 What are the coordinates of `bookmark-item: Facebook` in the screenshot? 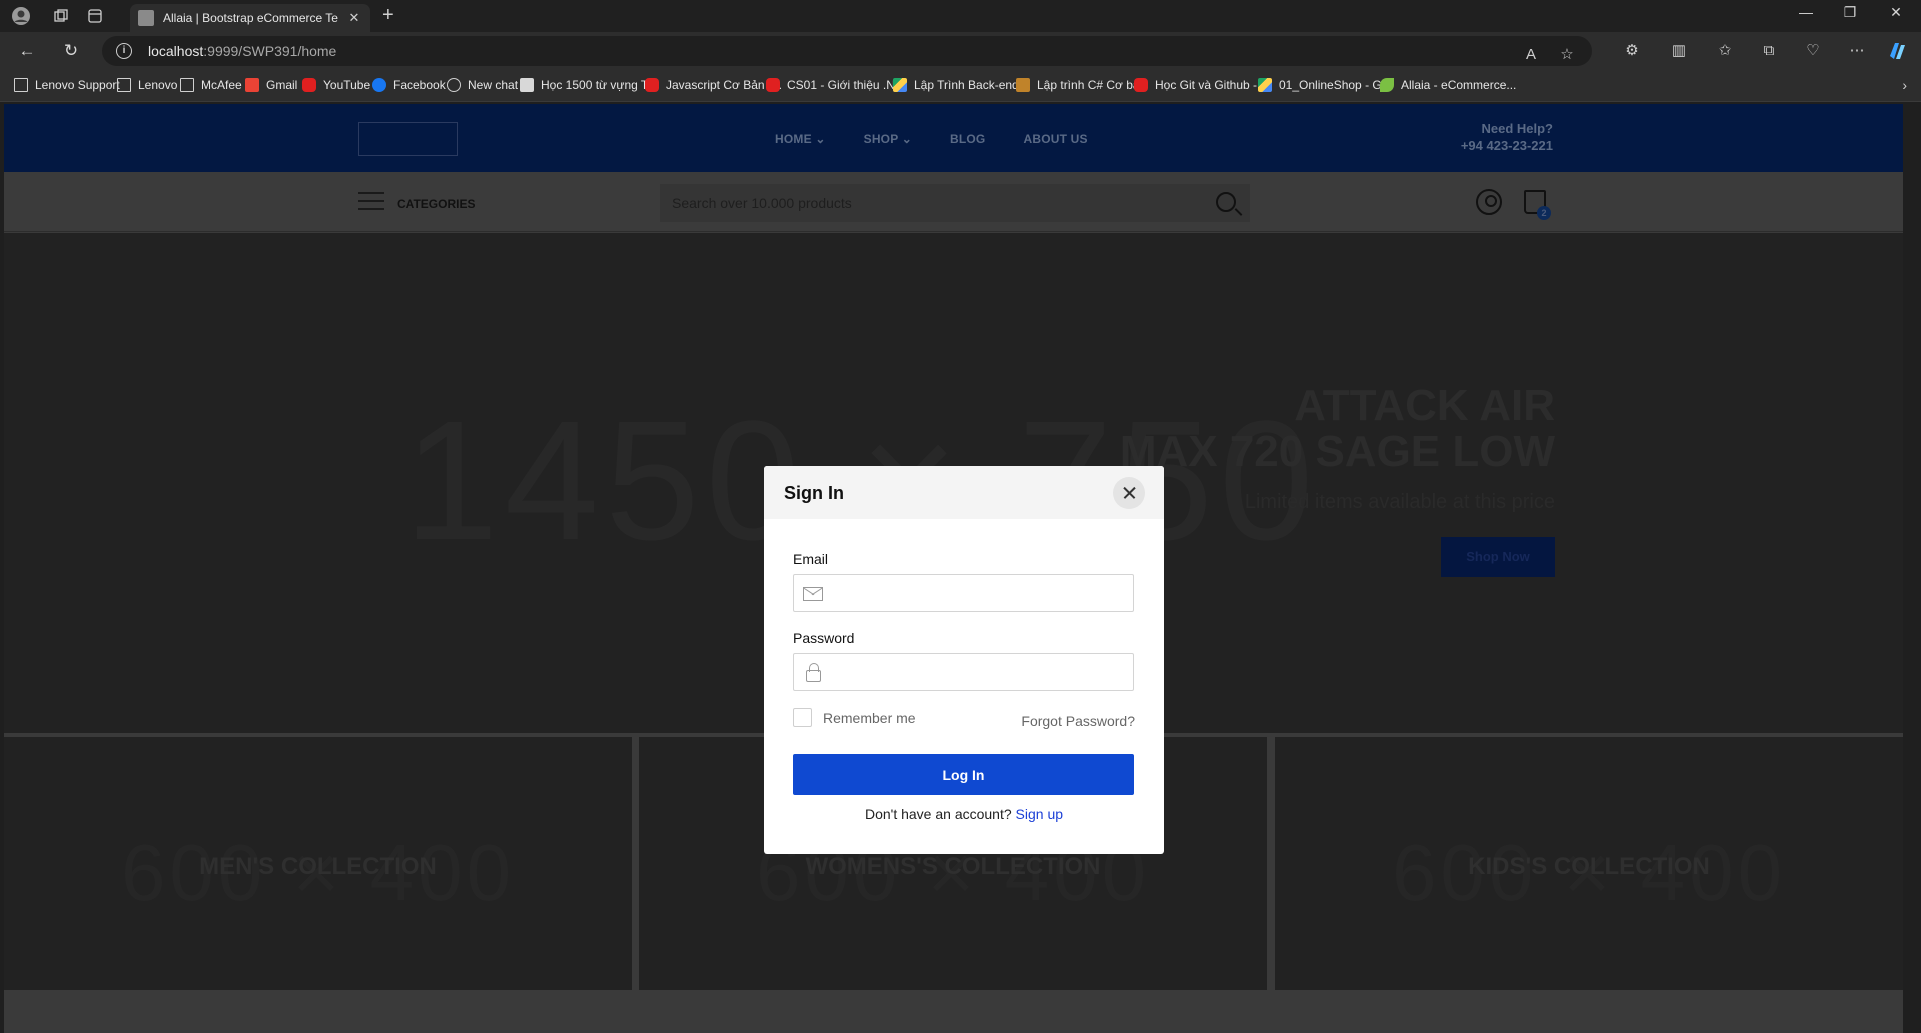 It's located at (409, 85).